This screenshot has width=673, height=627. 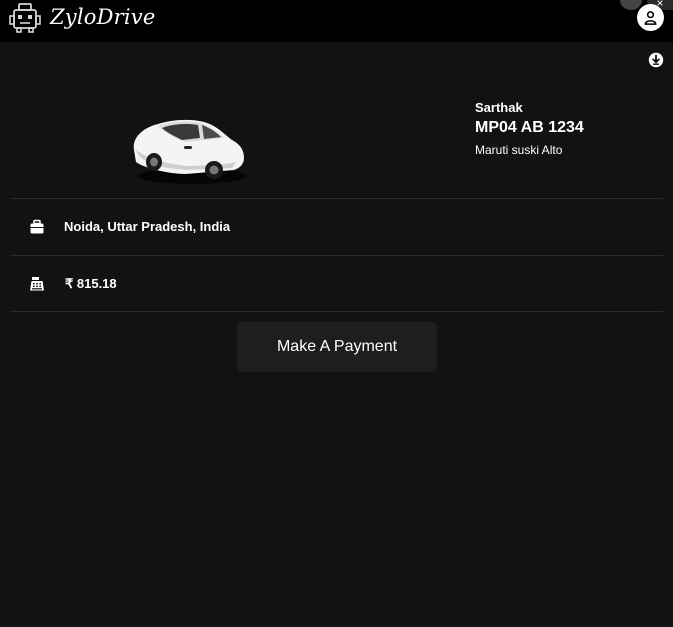 What do you see at coordinates (37, 226) in the screenshot?
I see `briefcase-icon` at bounding box center [37, 226].